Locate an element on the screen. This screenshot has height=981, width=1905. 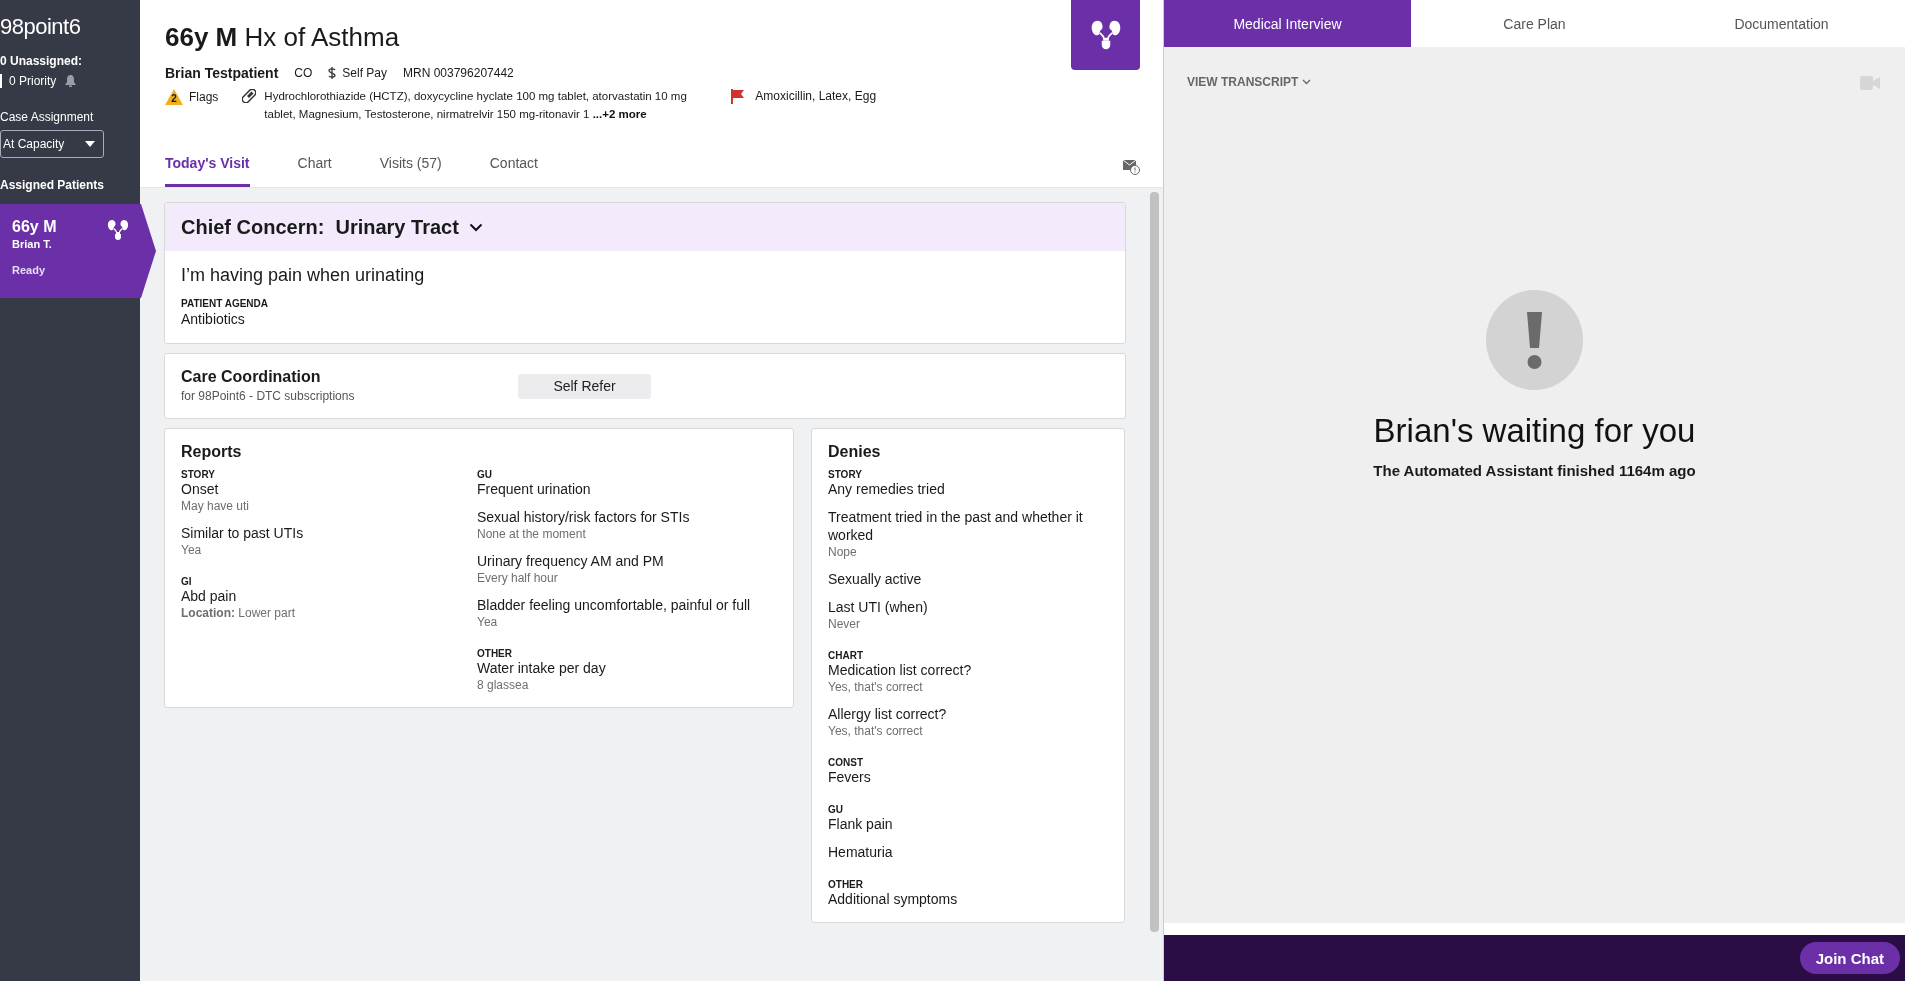
symptom-question: Onset is located at coordinates (200, 489).